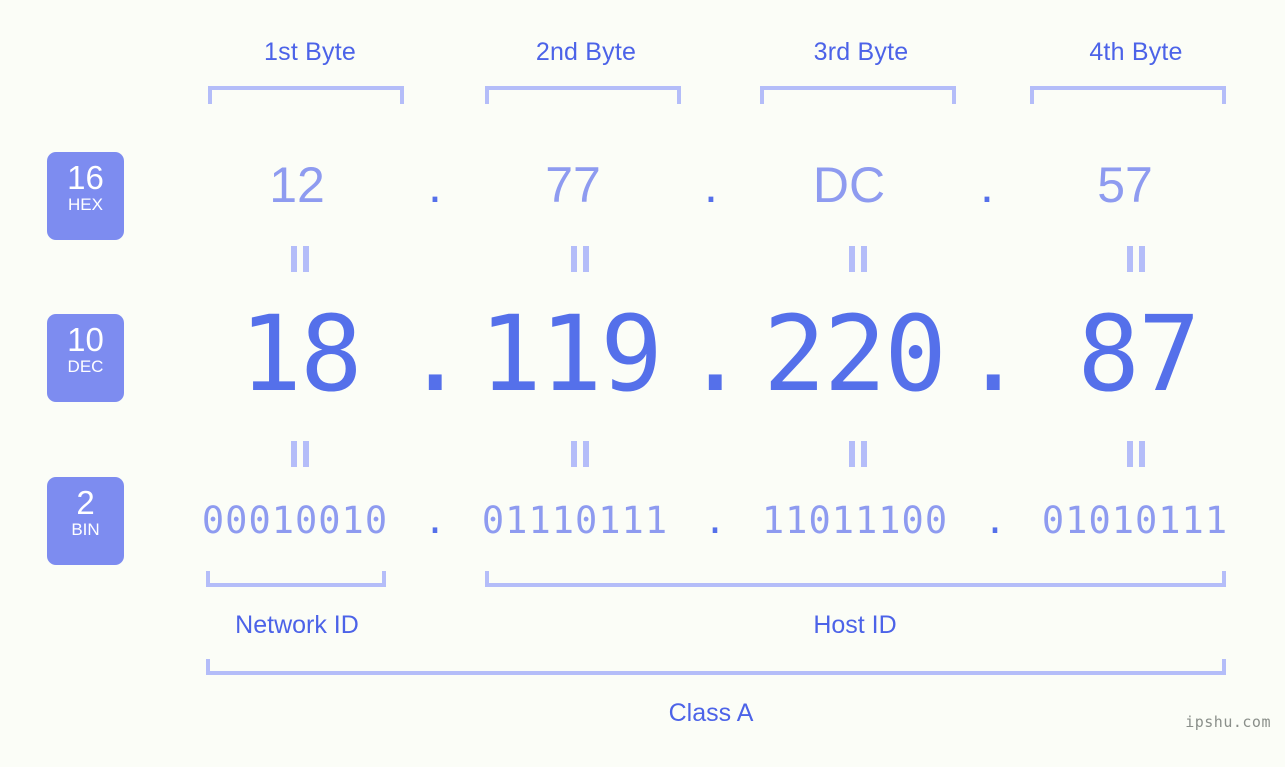  What do you see at coordinates (300, 354) in the screenshot?
I see `dec-byte-1: 18` at bounding box center [300, 354].